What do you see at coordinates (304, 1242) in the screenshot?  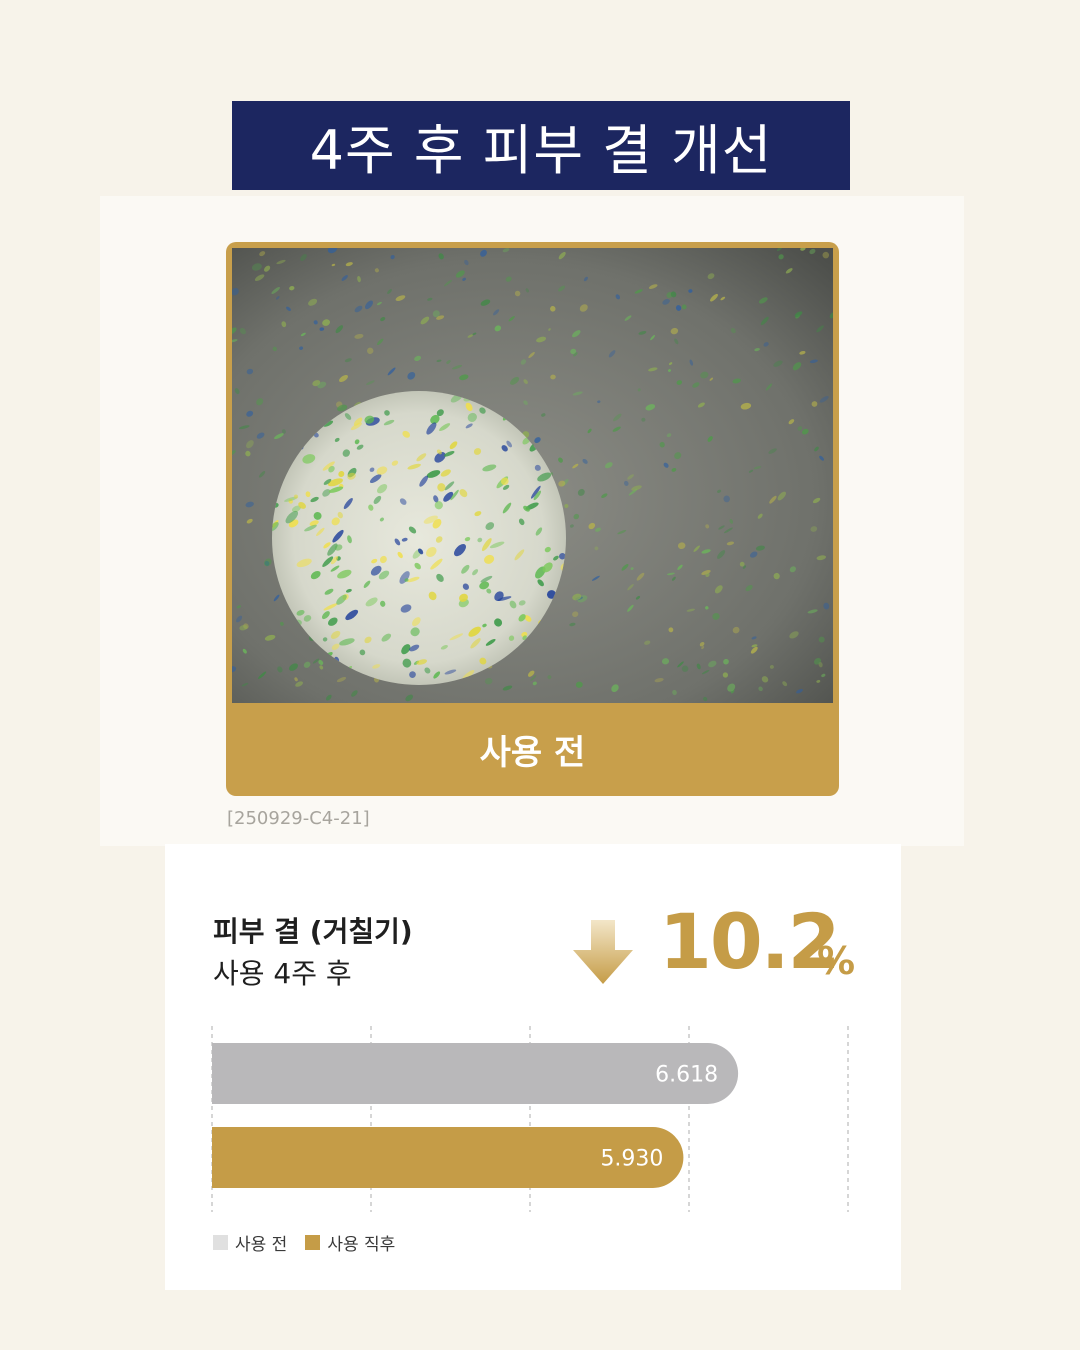 I see `chart-legend: 사용 전 사용 직후` at bounding box center [304, 1242].